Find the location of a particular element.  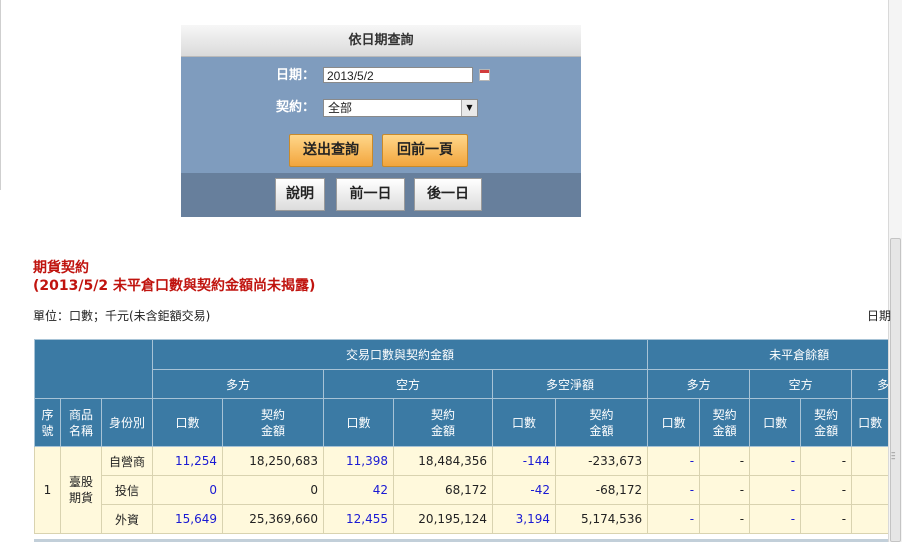

unit-note: 單位：口數；千元(未含鉅額交易) is located at coordinates (122, 316).